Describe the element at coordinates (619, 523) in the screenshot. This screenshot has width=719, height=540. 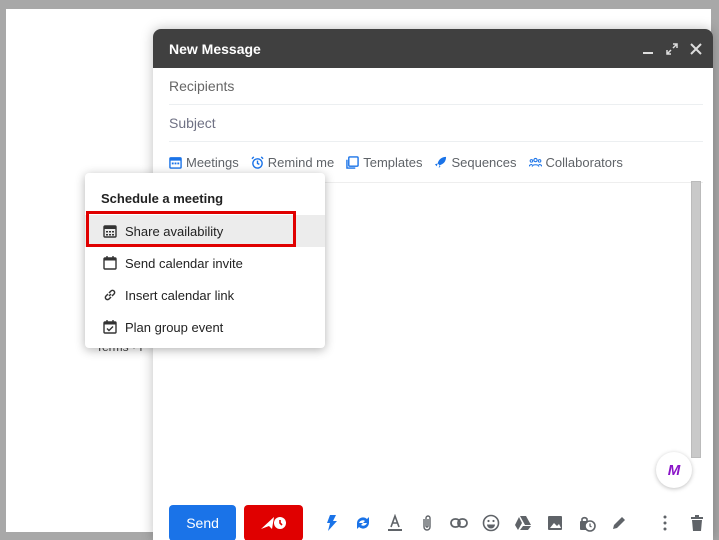
I see `signature-icon` at that location.